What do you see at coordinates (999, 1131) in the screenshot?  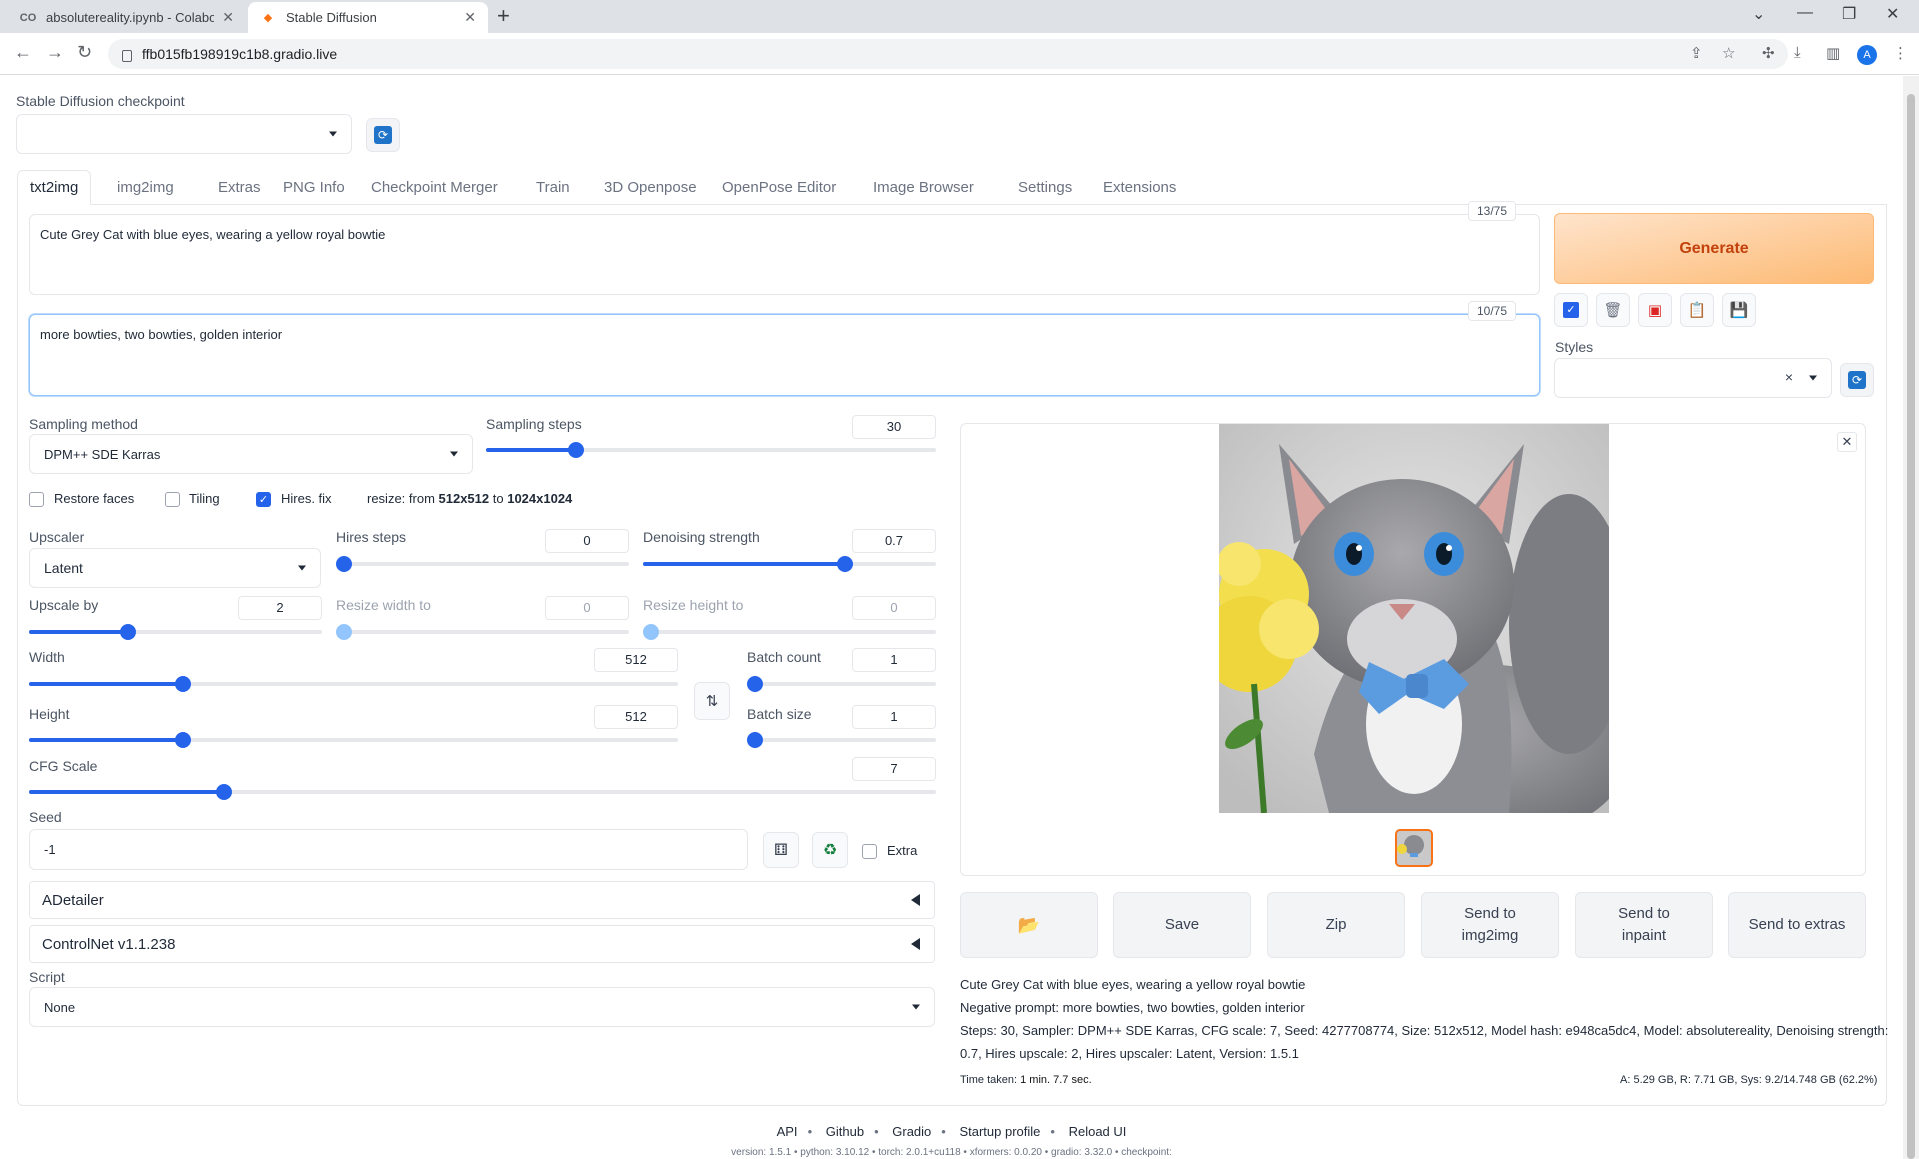 I see `startup-profile-link: Startup profile` at bounding box center [999, 1131].